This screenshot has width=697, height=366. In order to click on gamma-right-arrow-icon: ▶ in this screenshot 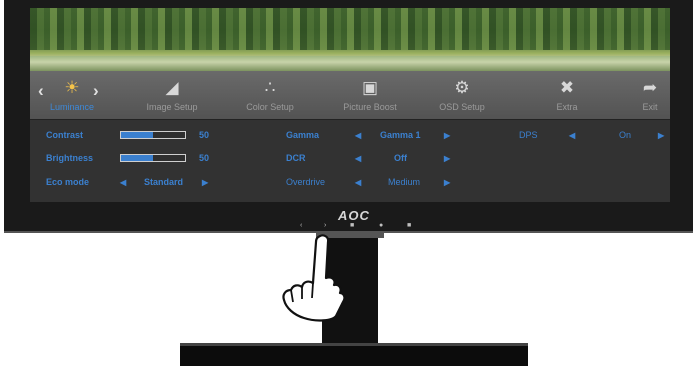, I will do `click(447, 135)`.